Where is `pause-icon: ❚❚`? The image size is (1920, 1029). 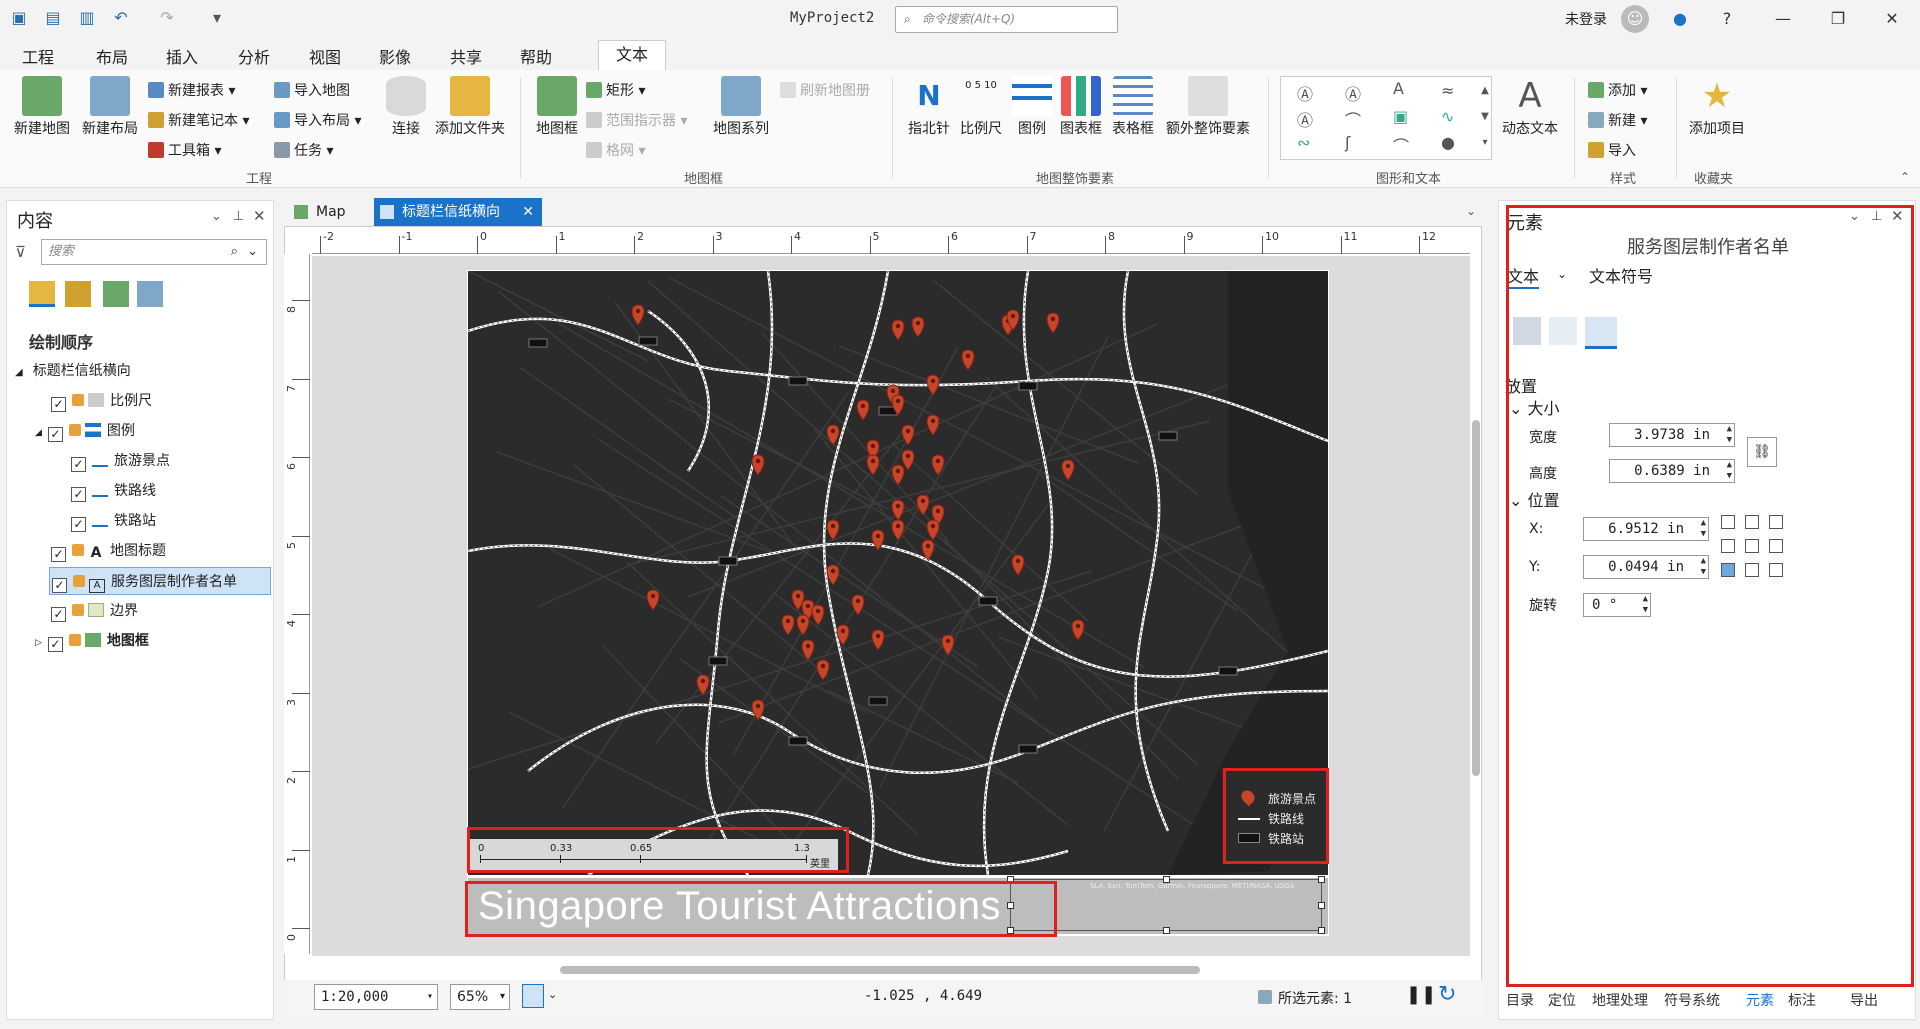
pause-icon: ❚❚ is located at coordinates (1421, 994).